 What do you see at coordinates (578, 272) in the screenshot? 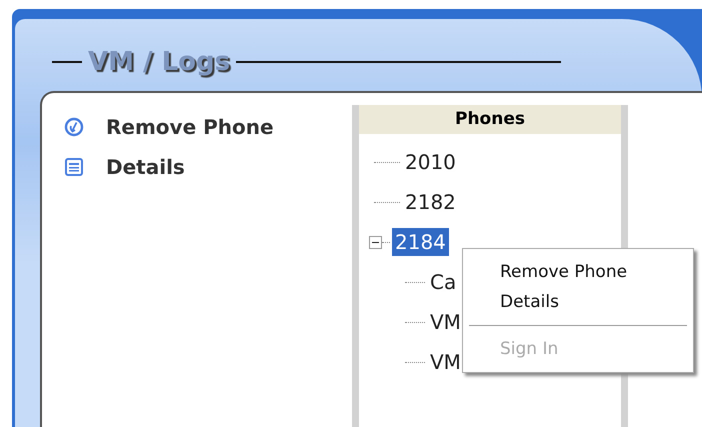
I see `menu-item: Remove Phone` at bounding box center [578, 272].